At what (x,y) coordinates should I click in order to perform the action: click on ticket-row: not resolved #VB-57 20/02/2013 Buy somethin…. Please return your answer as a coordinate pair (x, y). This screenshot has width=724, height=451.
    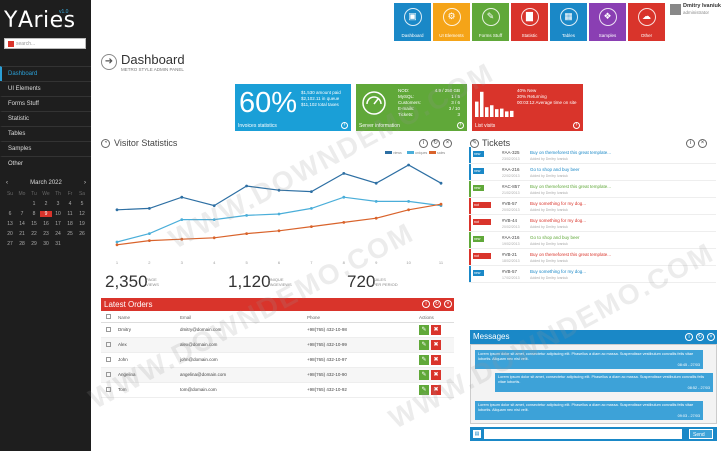
    Looking at the image, I should click on (592, 206).